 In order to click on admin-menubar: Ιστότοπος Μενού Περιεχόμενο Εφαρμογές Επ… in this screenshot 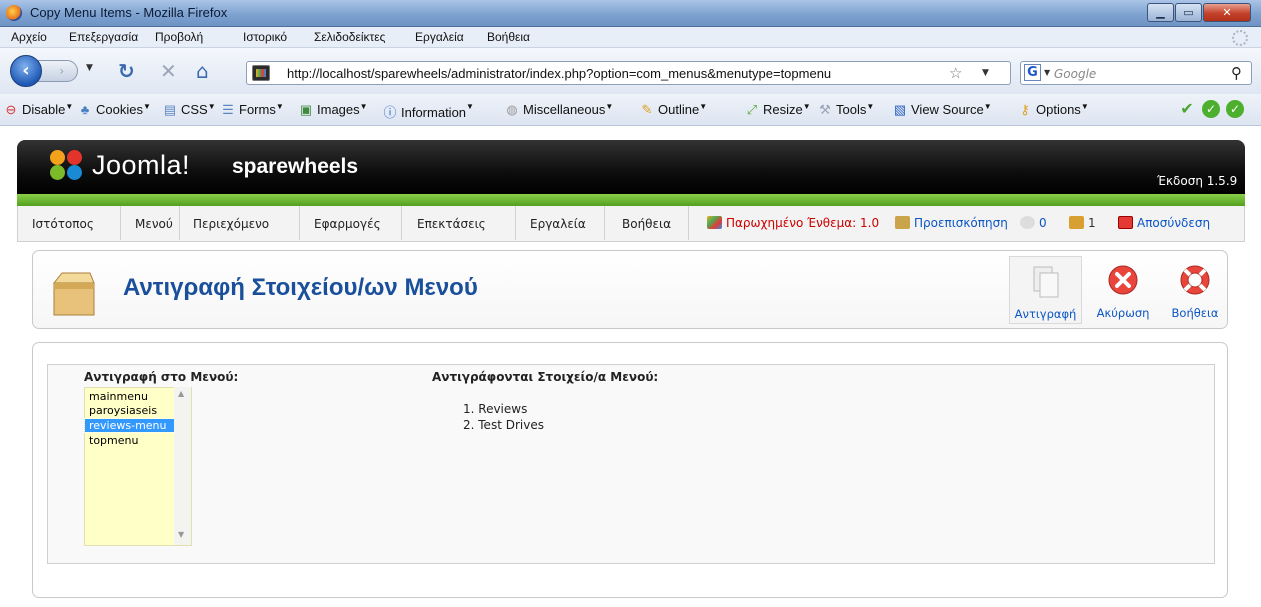, I will do `click(631, 224)`.